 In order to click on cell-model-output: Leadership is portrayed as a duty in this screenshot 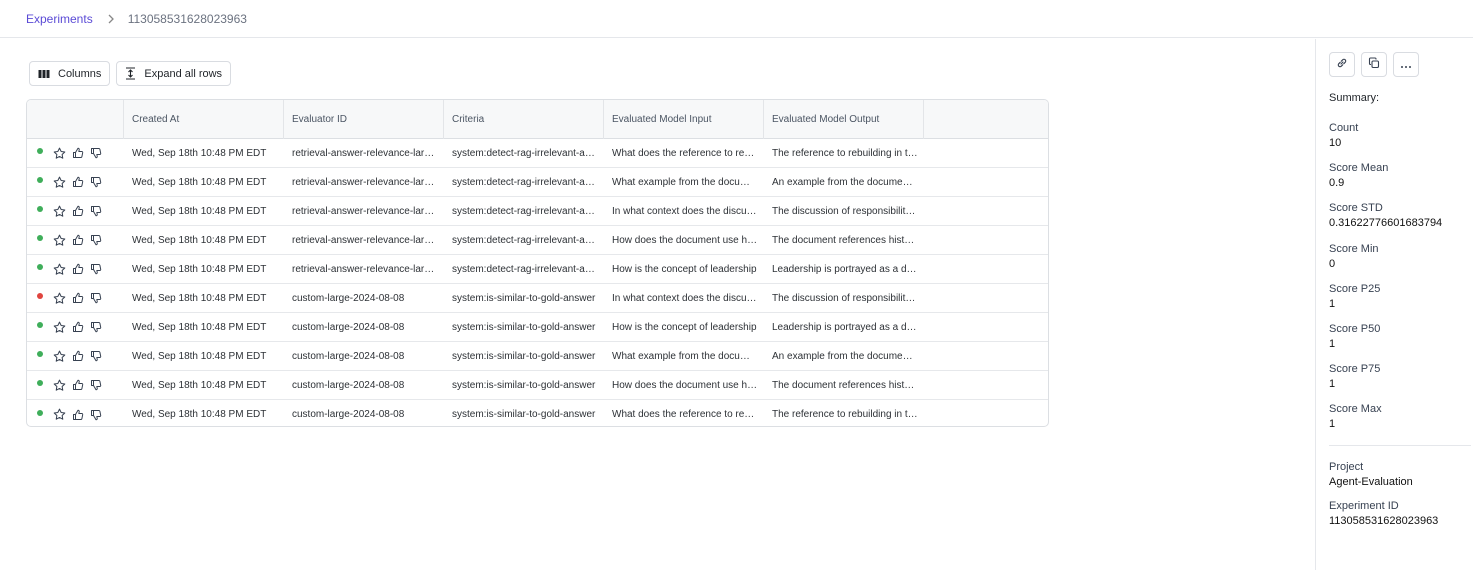, I will do `click(846, 269)`.